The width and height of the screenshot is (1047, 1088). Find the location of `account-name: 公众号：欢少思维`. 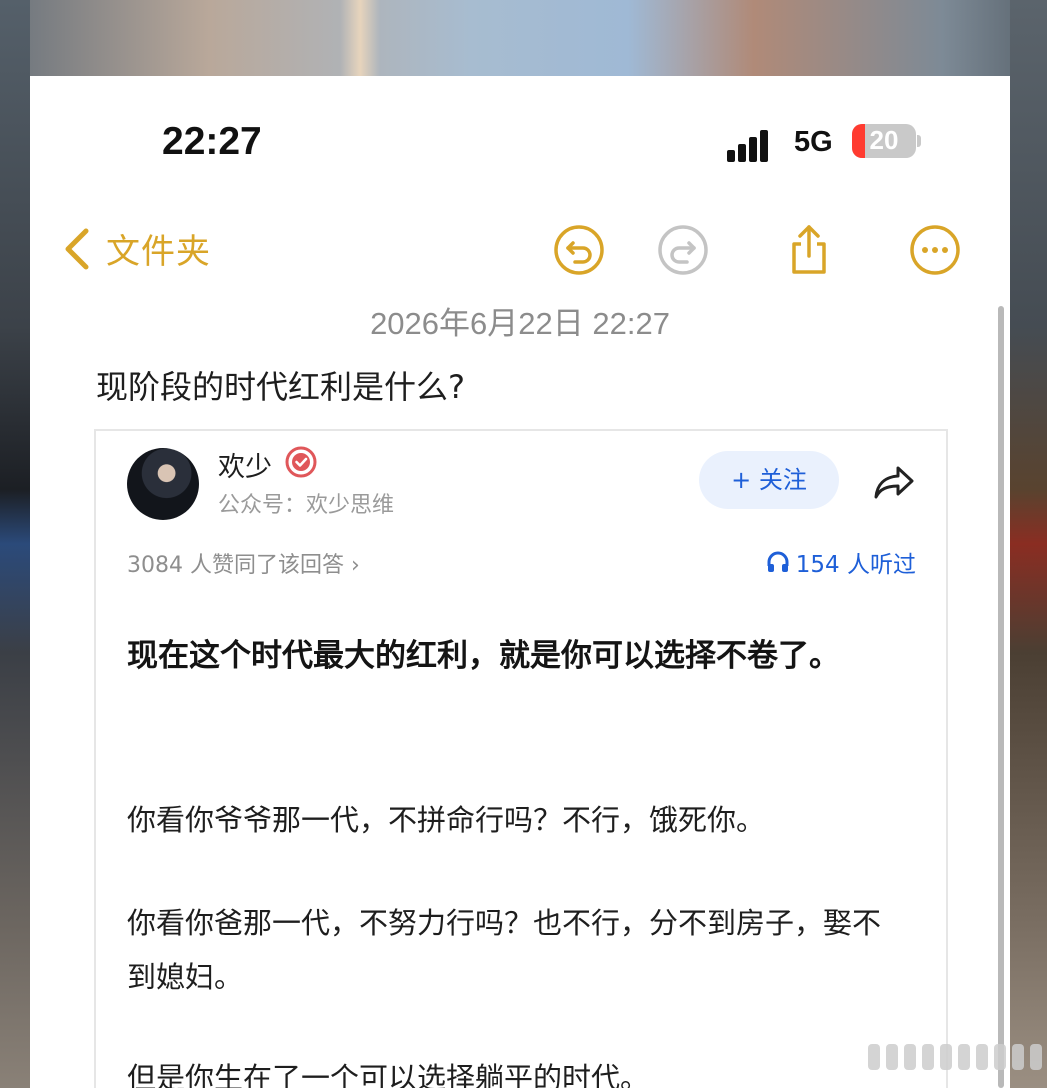

account-name: 公众号：欢少思维 is located at coordinates (306, 505).